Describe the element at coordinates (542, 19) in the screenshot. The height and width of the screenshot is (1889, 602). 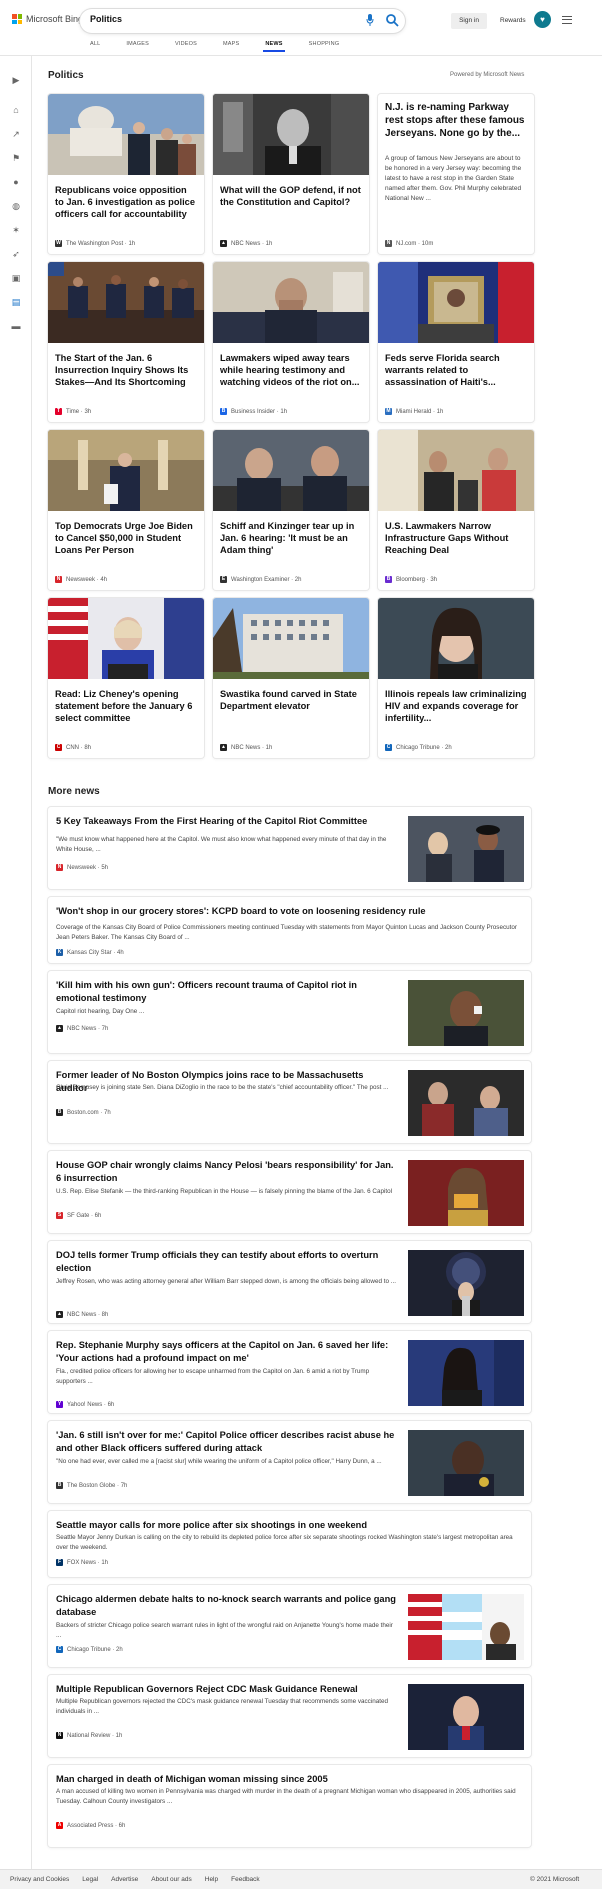
I see `rewards-medal-icon: ♥` at that location.